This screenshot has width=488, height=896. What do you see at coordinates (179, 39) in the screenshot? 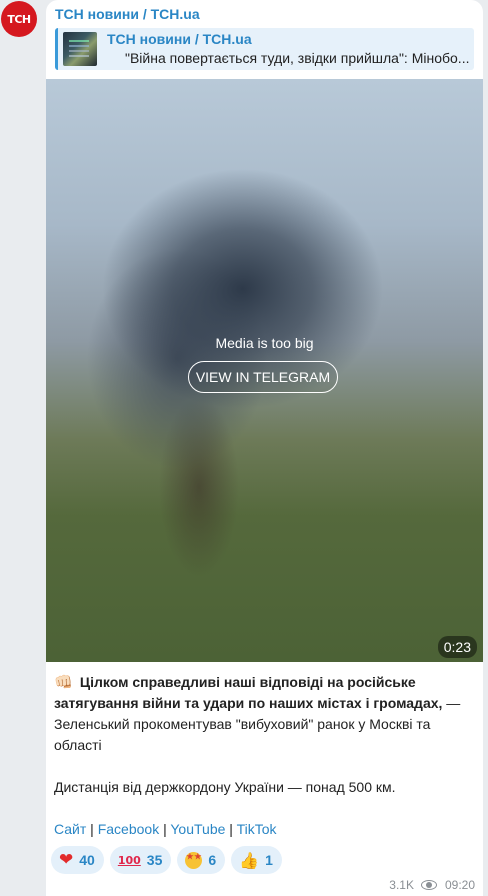
I see `forwarded-channel-name: ТСН новини / TCH.ua` at bounding box center [179, 39].